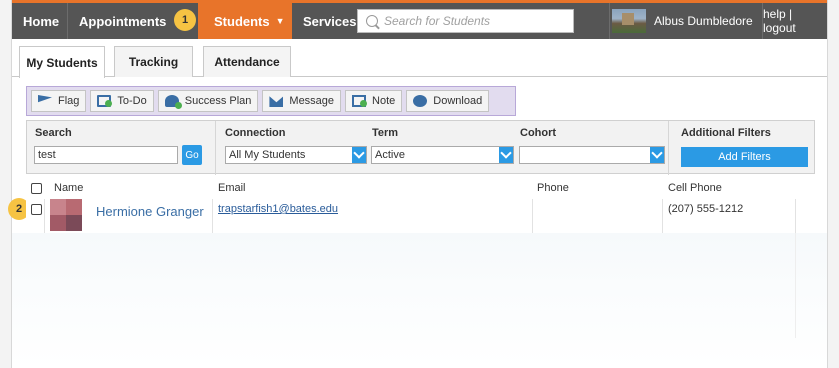 The width and height of the screenshot is (839, 368). Describe the element at coordinates (69, 188) in the screenshot. I see `header-name: Name` at that location.